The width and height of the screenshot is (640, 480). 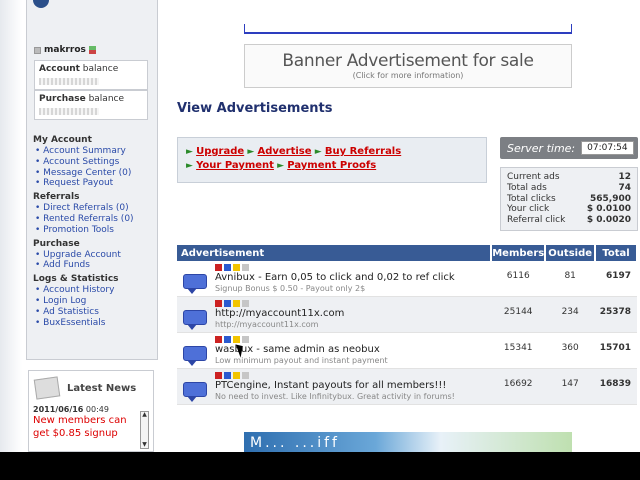 What do you see at coordinates (616, 279) in the screenshot?
I see `ad-total: 6197` at bounding box center [616, 279].